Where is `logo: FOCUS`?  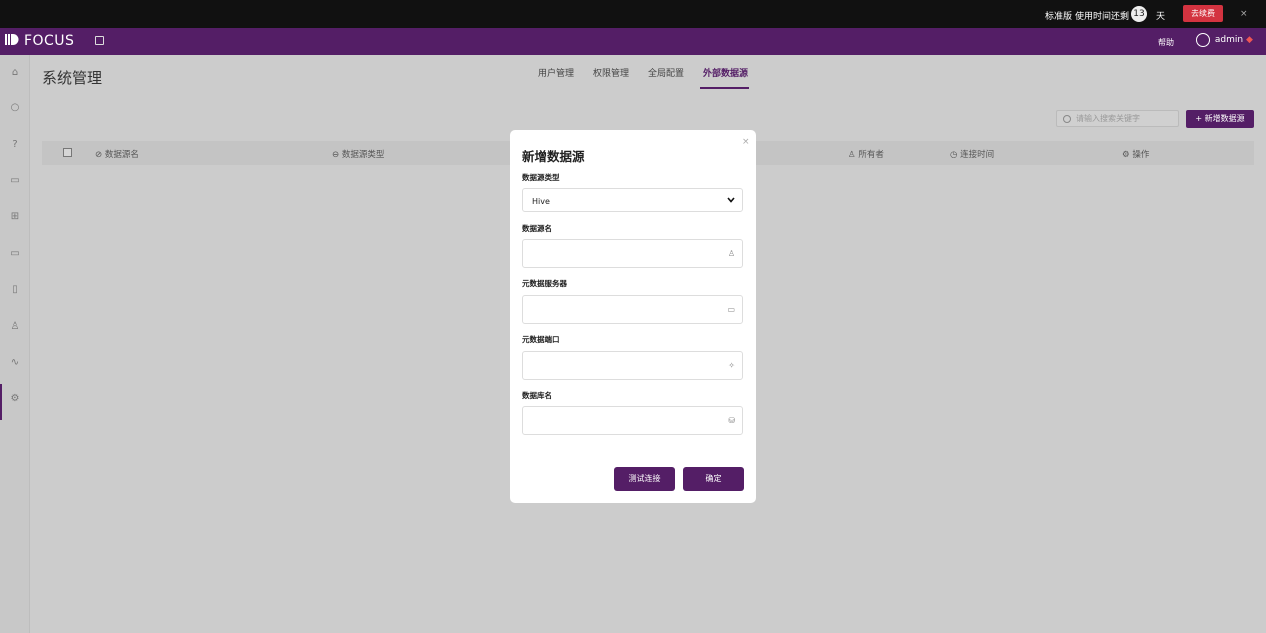
logo: FOCUS is located at coordinates (39, 41).